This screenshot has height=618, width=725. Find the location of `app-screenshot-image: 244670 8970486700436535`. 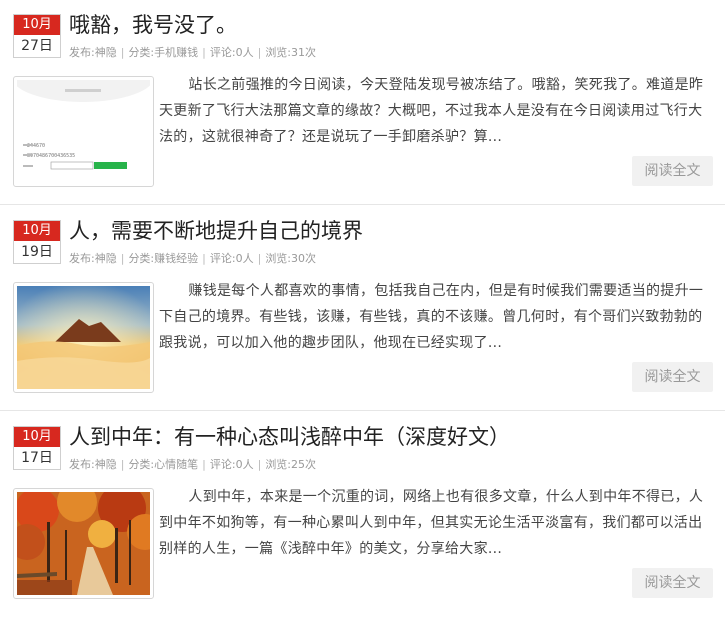

app-screenshot-image: 244670 8970486700436535 is located at coordinates (83, 131).